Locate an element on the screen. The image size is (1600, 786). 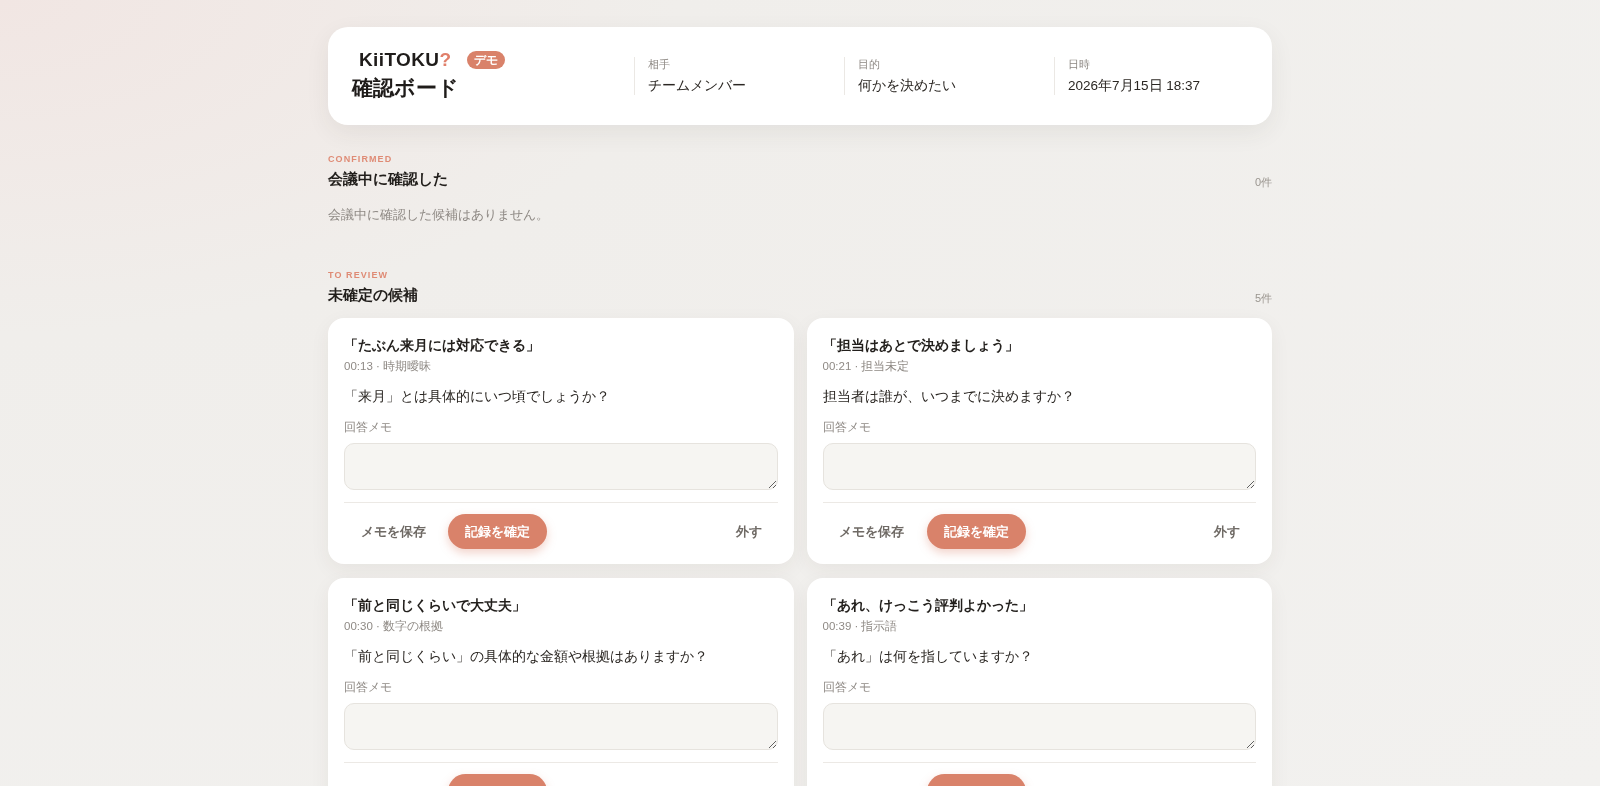
field-label: 相手 is located at coordinates (659, 64).